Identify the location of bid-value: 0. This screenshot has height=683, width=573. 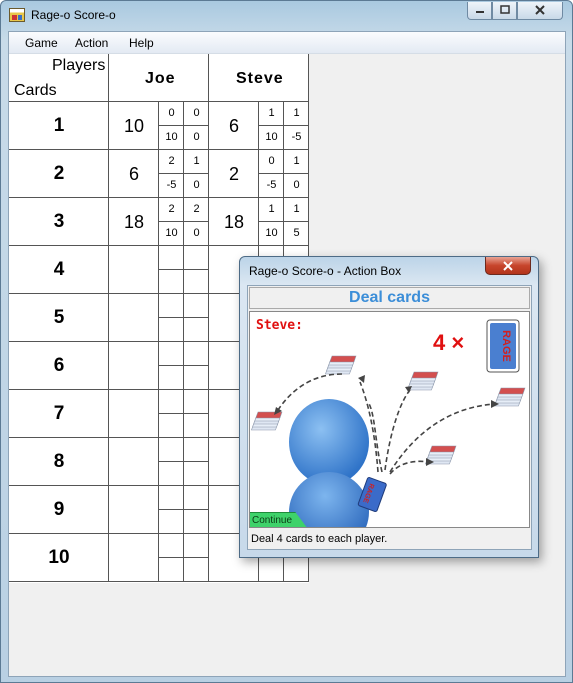
(171, 113).